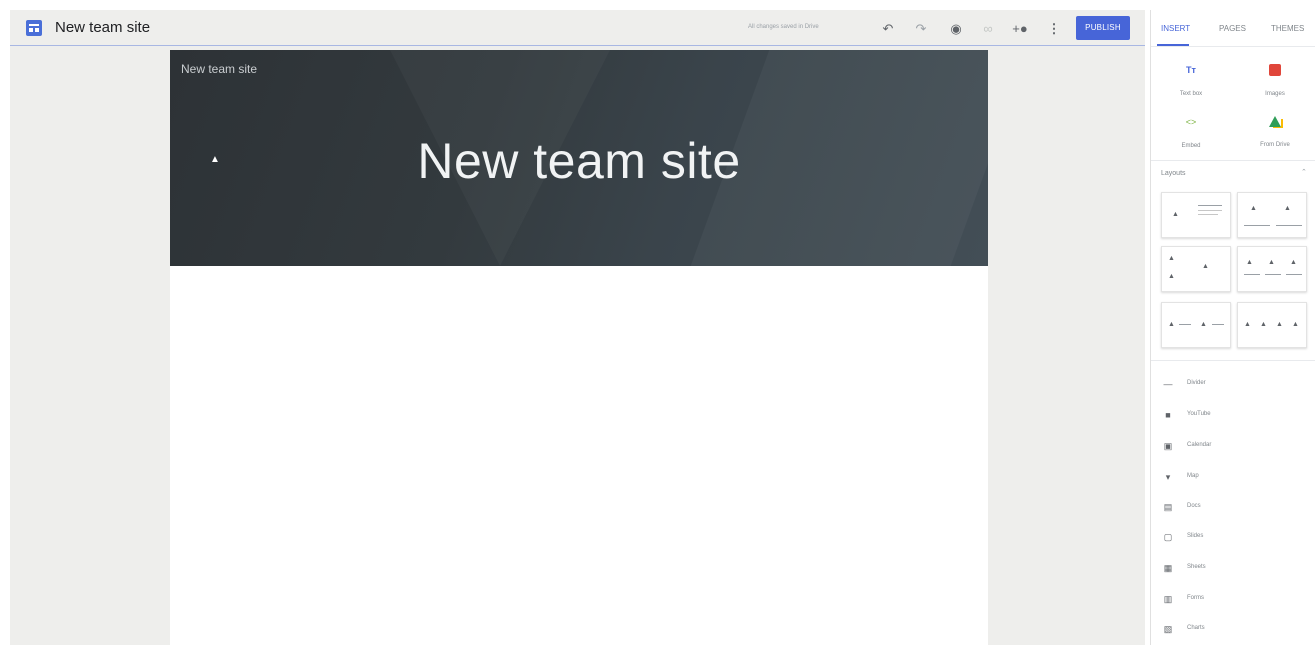 The image size is (1315, 645). What do you see at coordinates (921, 29) in the screenshot?
I see `redo-icon: ↷` at bounding box center [921, 29].